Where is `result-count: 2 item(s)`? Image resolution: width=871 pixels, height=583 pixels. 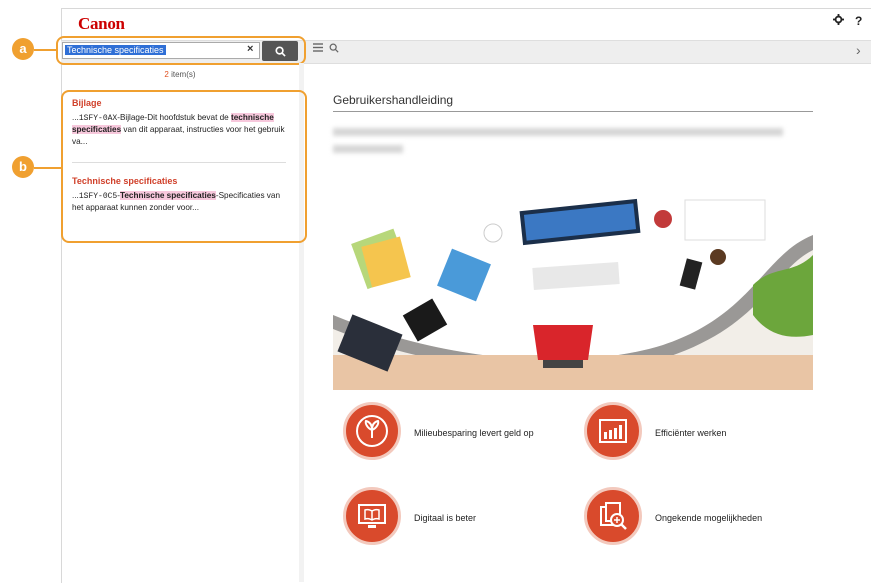 result-count: 2 item(s) is located at coordinates (180, 74).